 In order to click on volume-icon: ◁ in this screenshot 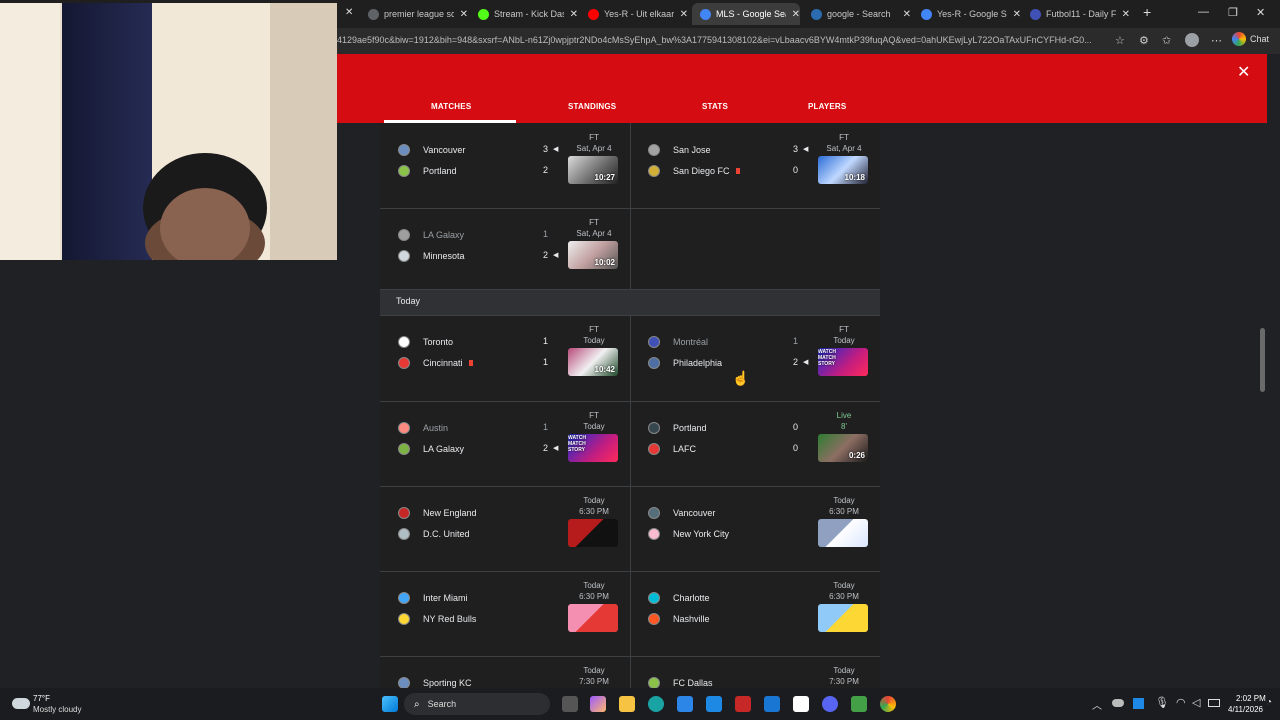, I will do `click(1196, 702)`.